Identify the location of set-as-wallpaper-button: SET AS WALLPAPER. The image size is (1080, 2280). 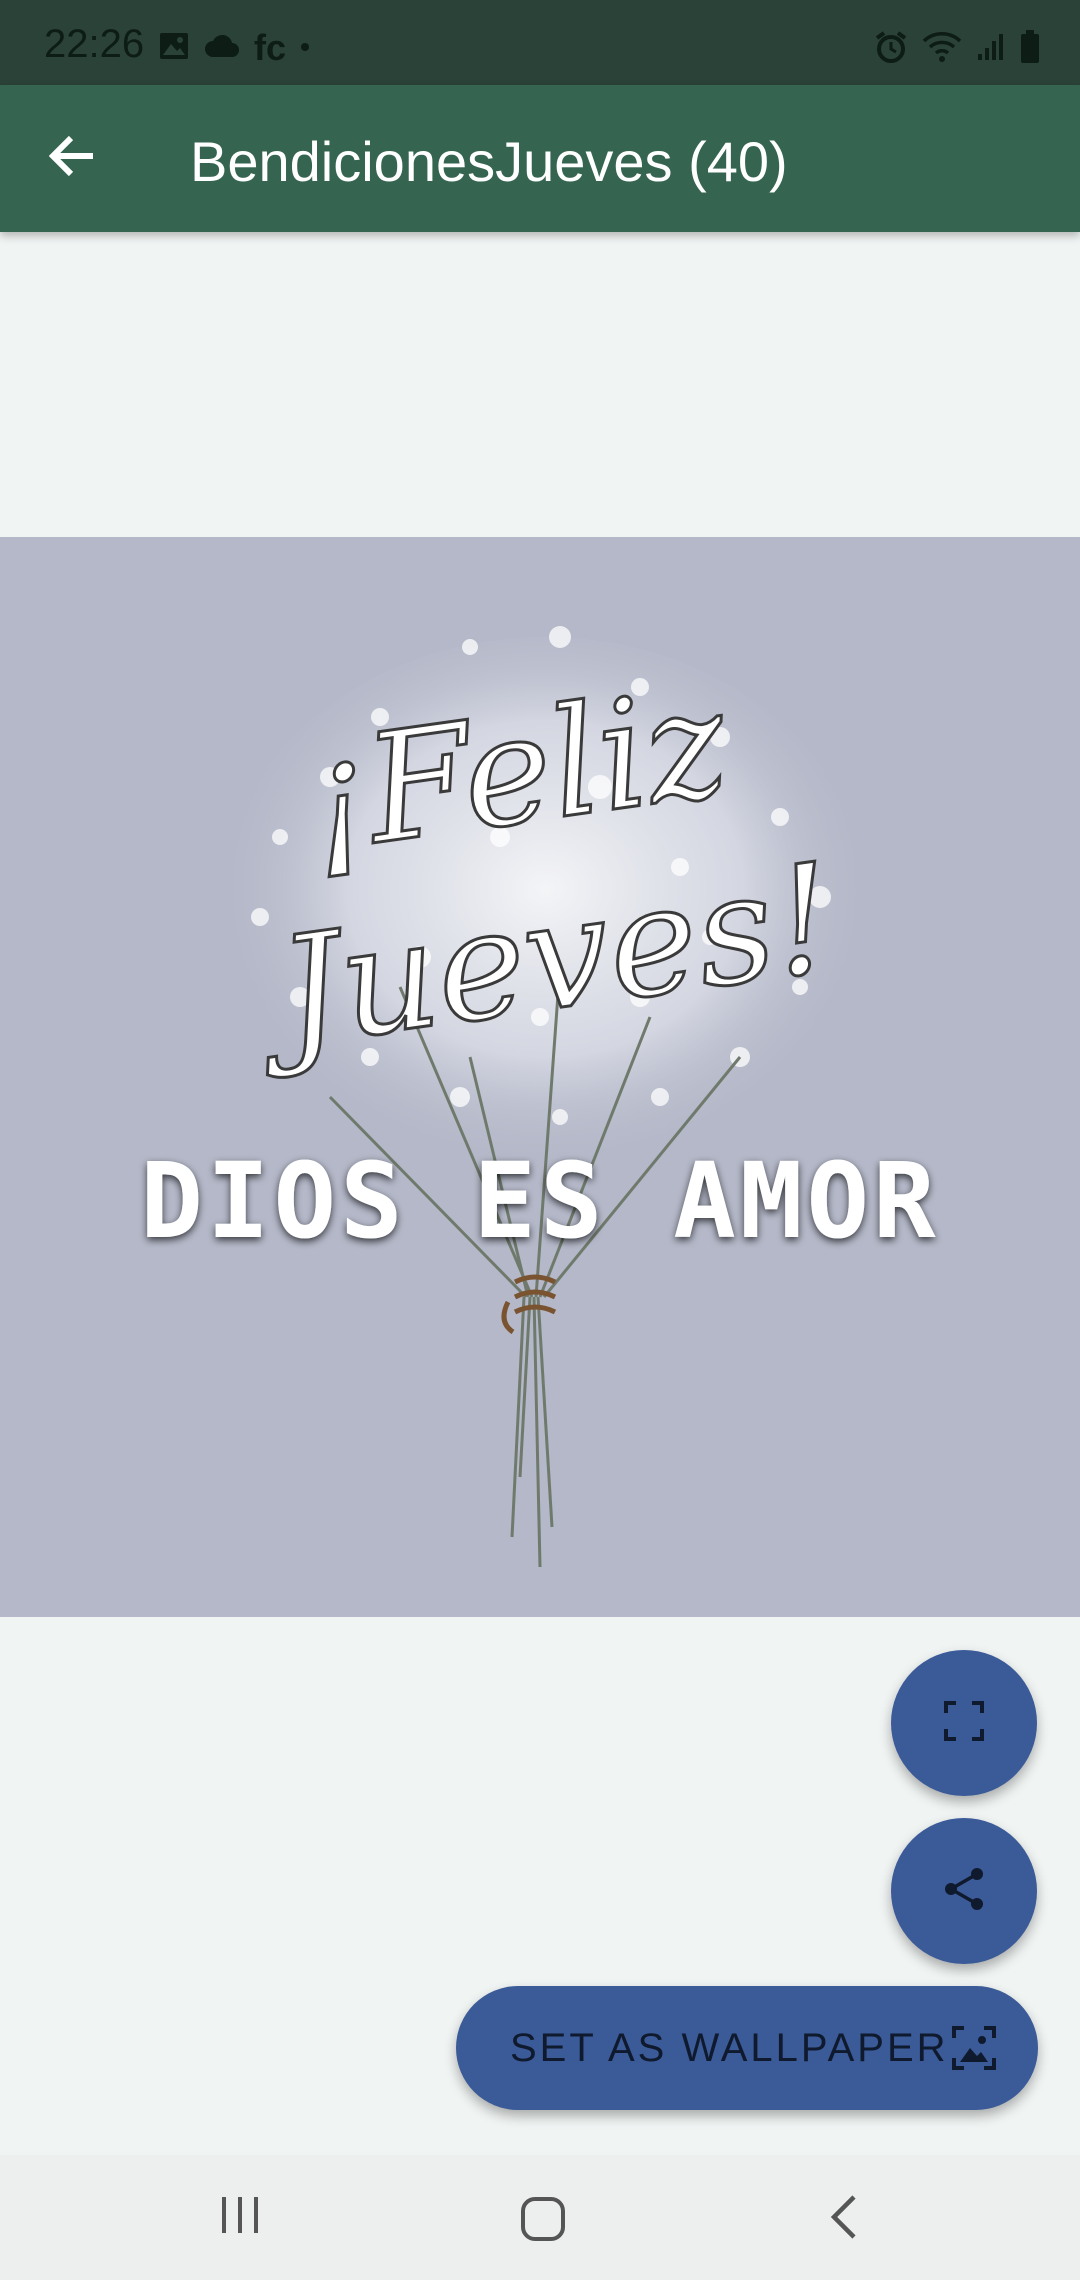
(747, 2048).